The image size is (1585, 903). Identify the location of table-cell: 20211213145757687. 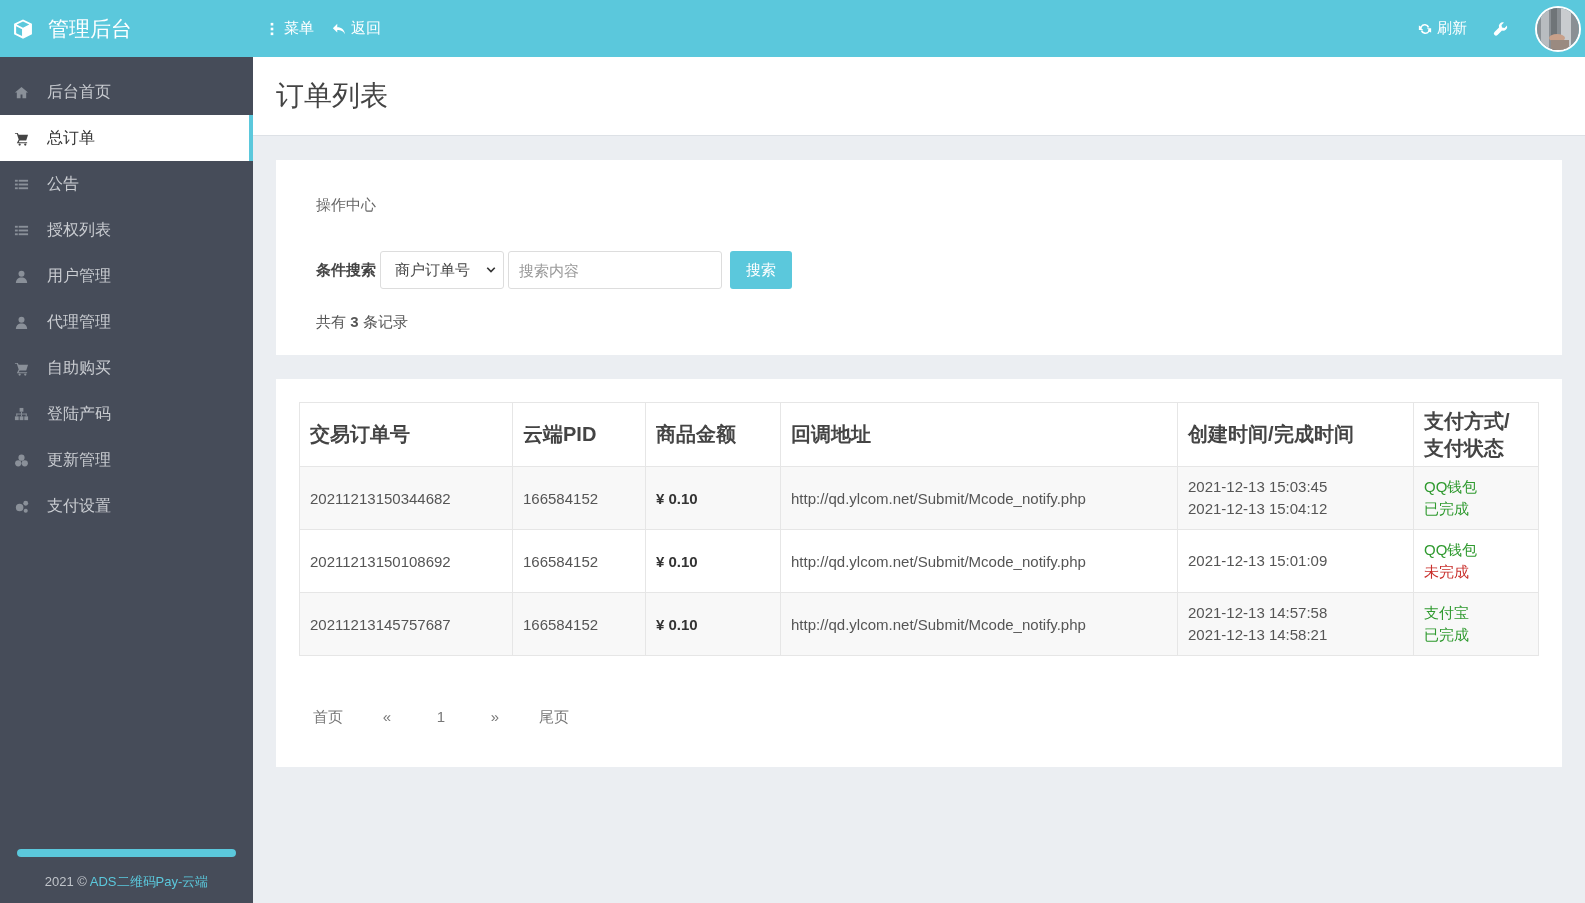
(406, 624).